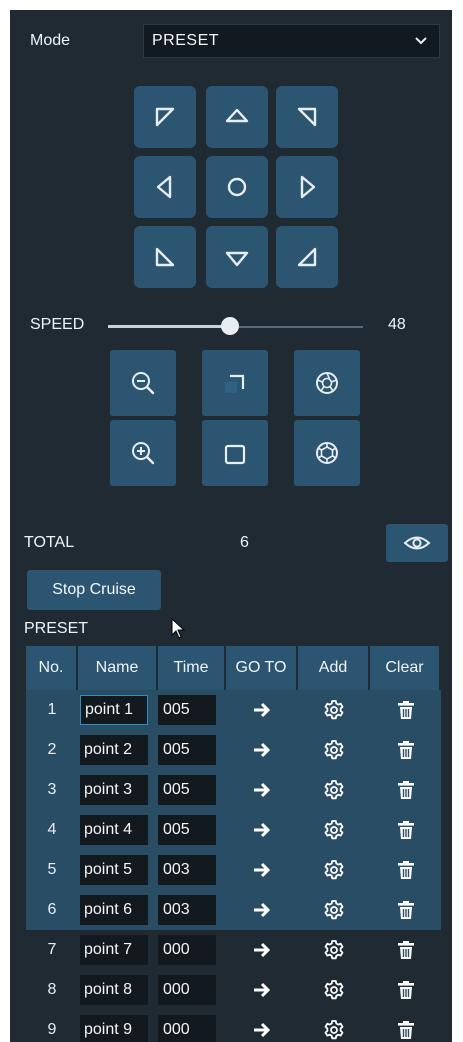  What do you see at coordinates (94, 590) in the screenshot?
I see `stop-cruise-button: Stop Cruise` at bounding box center [94, 590].